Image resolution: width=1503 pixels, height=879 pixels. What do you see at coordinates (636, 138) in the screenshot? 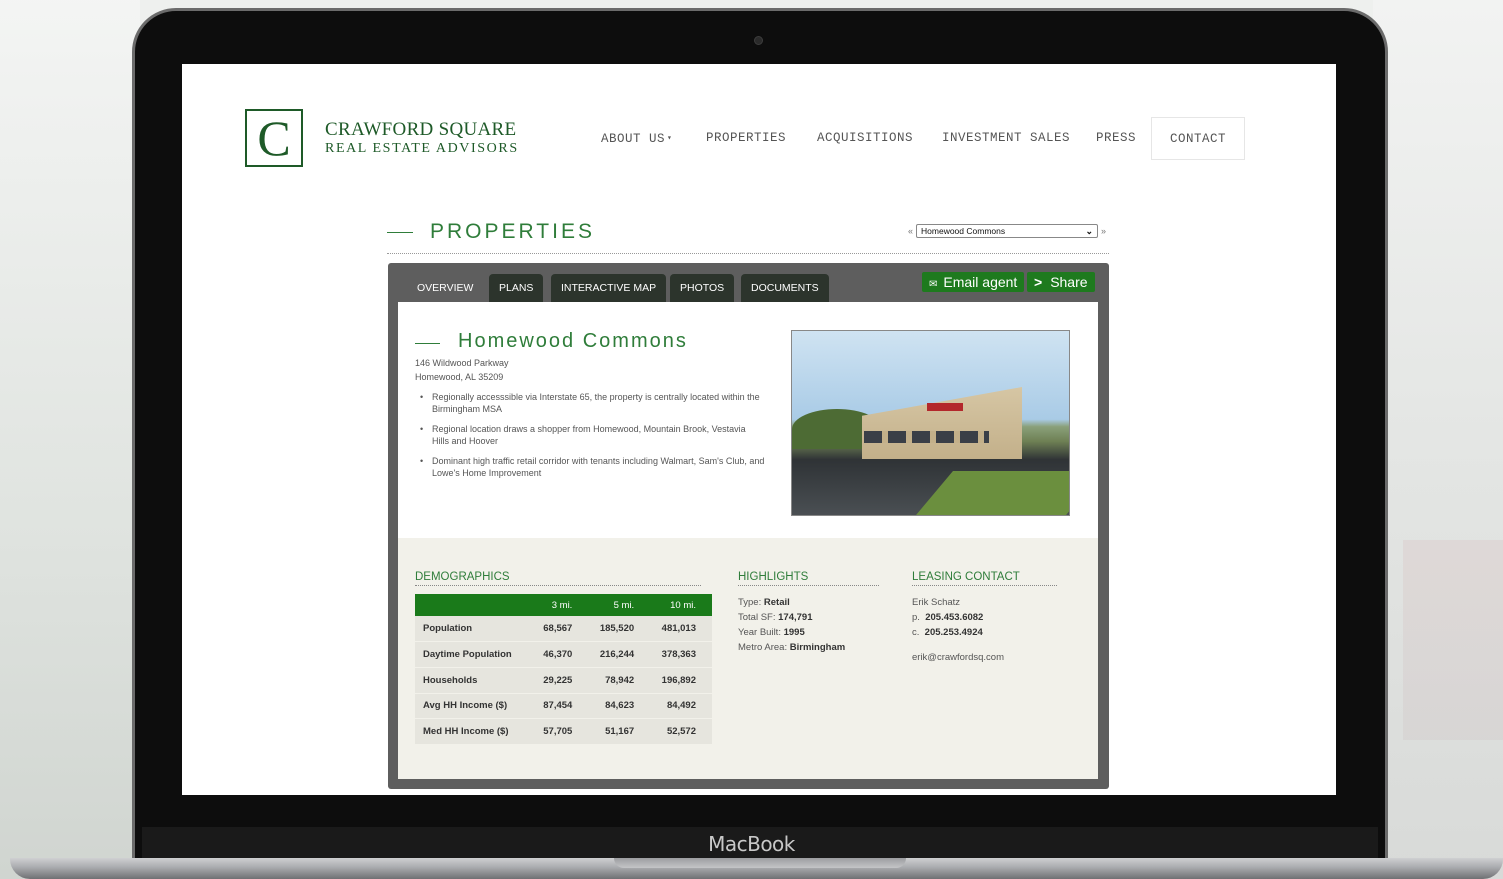
I see `nav-about-us: ABOUT US ▾` at bounding box center [636, 138].